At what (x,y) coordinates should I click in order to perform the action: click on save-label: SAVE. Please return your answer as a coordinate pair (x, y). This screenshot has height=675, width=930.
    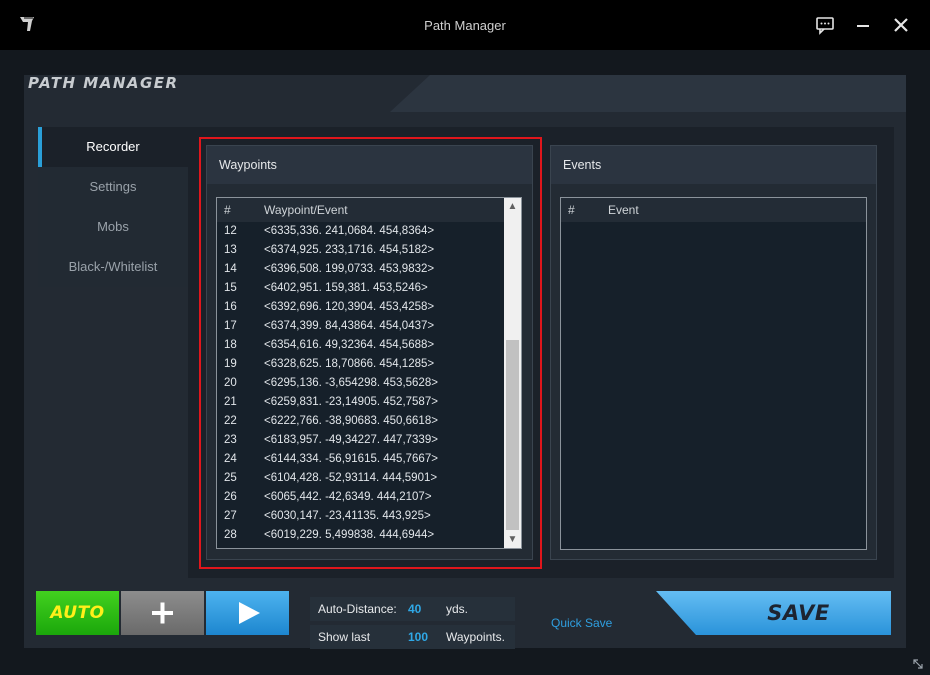
    Looking at the image, I should click on (798, 613).